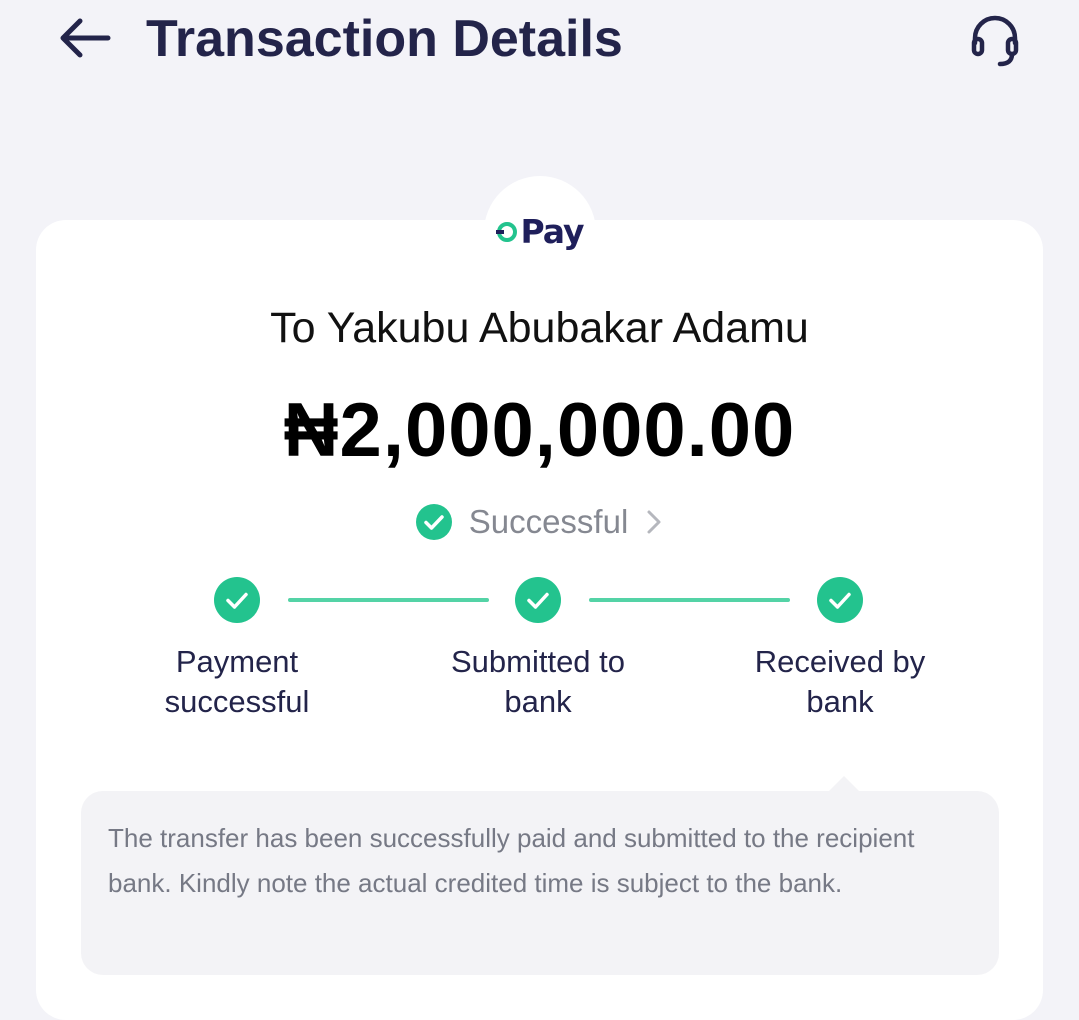 The width and height of the screenshot is (1079, 1020). I want to click on status-text: Successful, so click(548, 521).